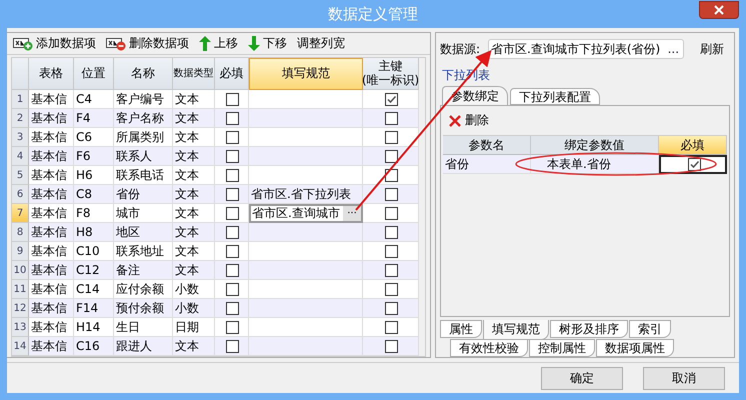  What do you see at coordinates (321, 43) in the screenshot?
I see `toolbar-button: 调整列宽` at bounding box center [321, 43].